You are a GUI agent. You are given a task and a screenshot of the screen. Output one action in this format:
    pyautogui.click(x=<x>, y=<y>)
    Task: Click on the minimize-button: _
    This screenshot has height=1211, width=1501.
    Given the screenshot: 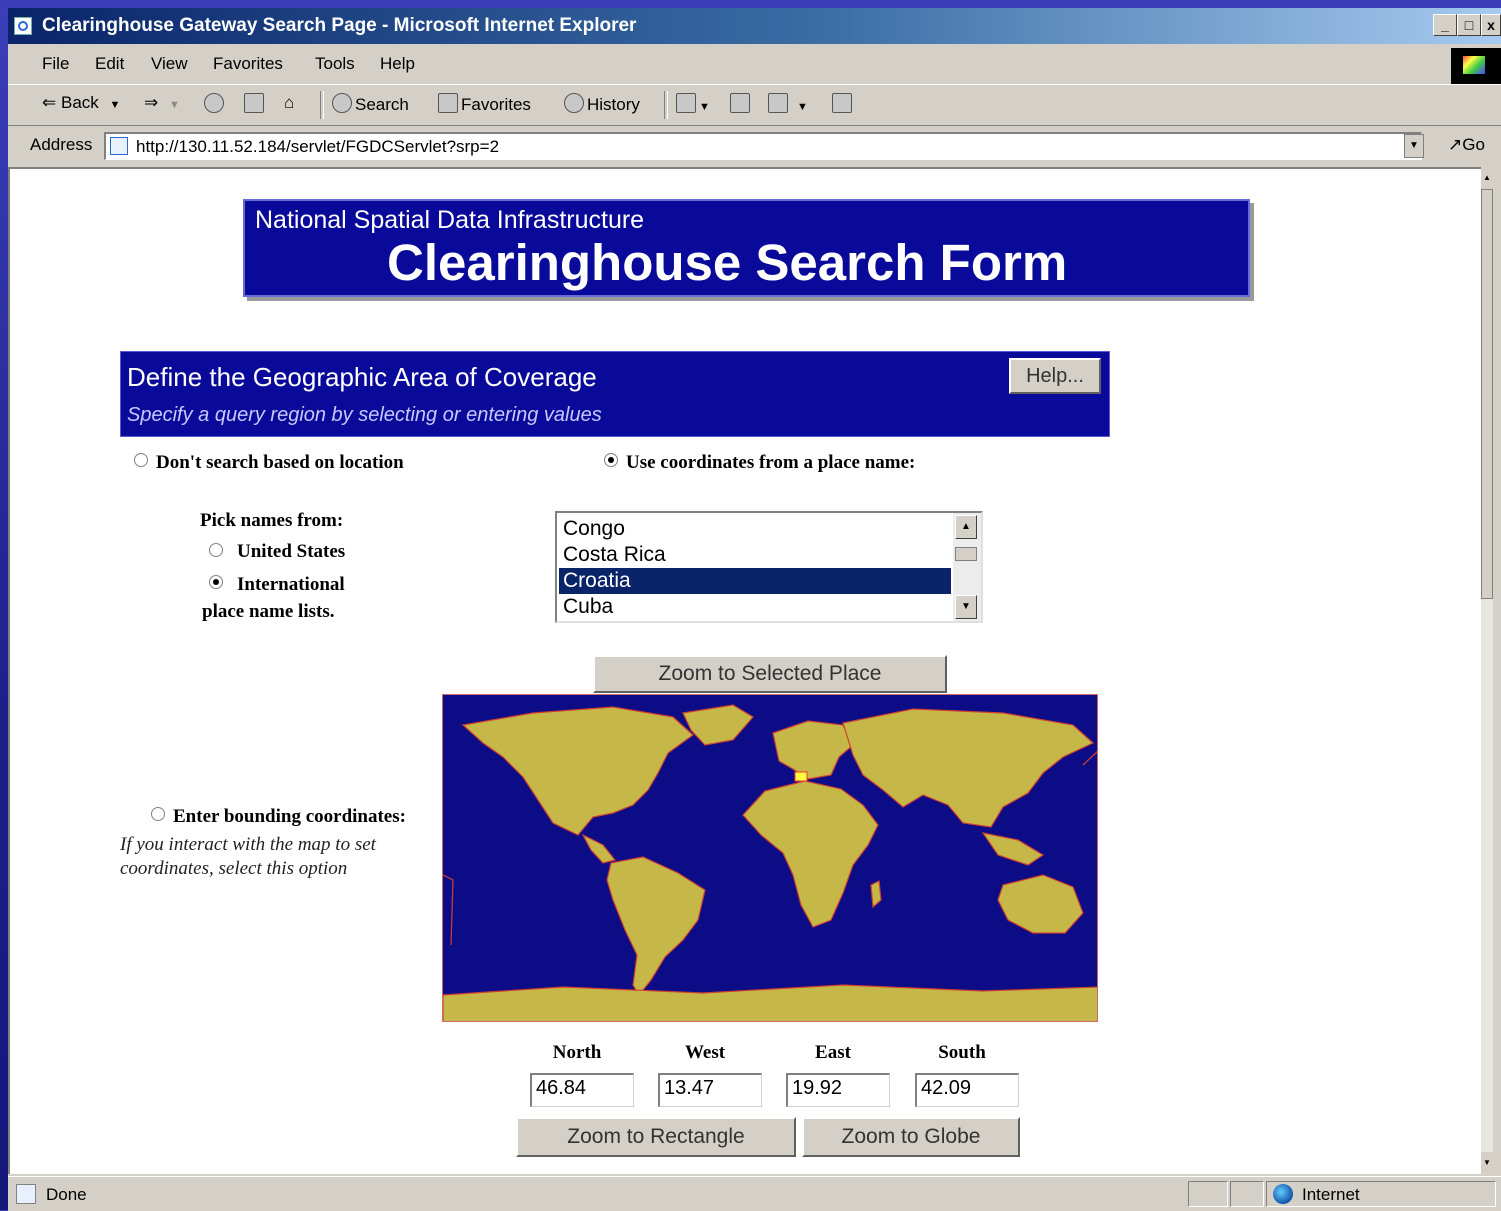 What is the action you would take?
    pyautogui.click(x=1445, y=25)
    